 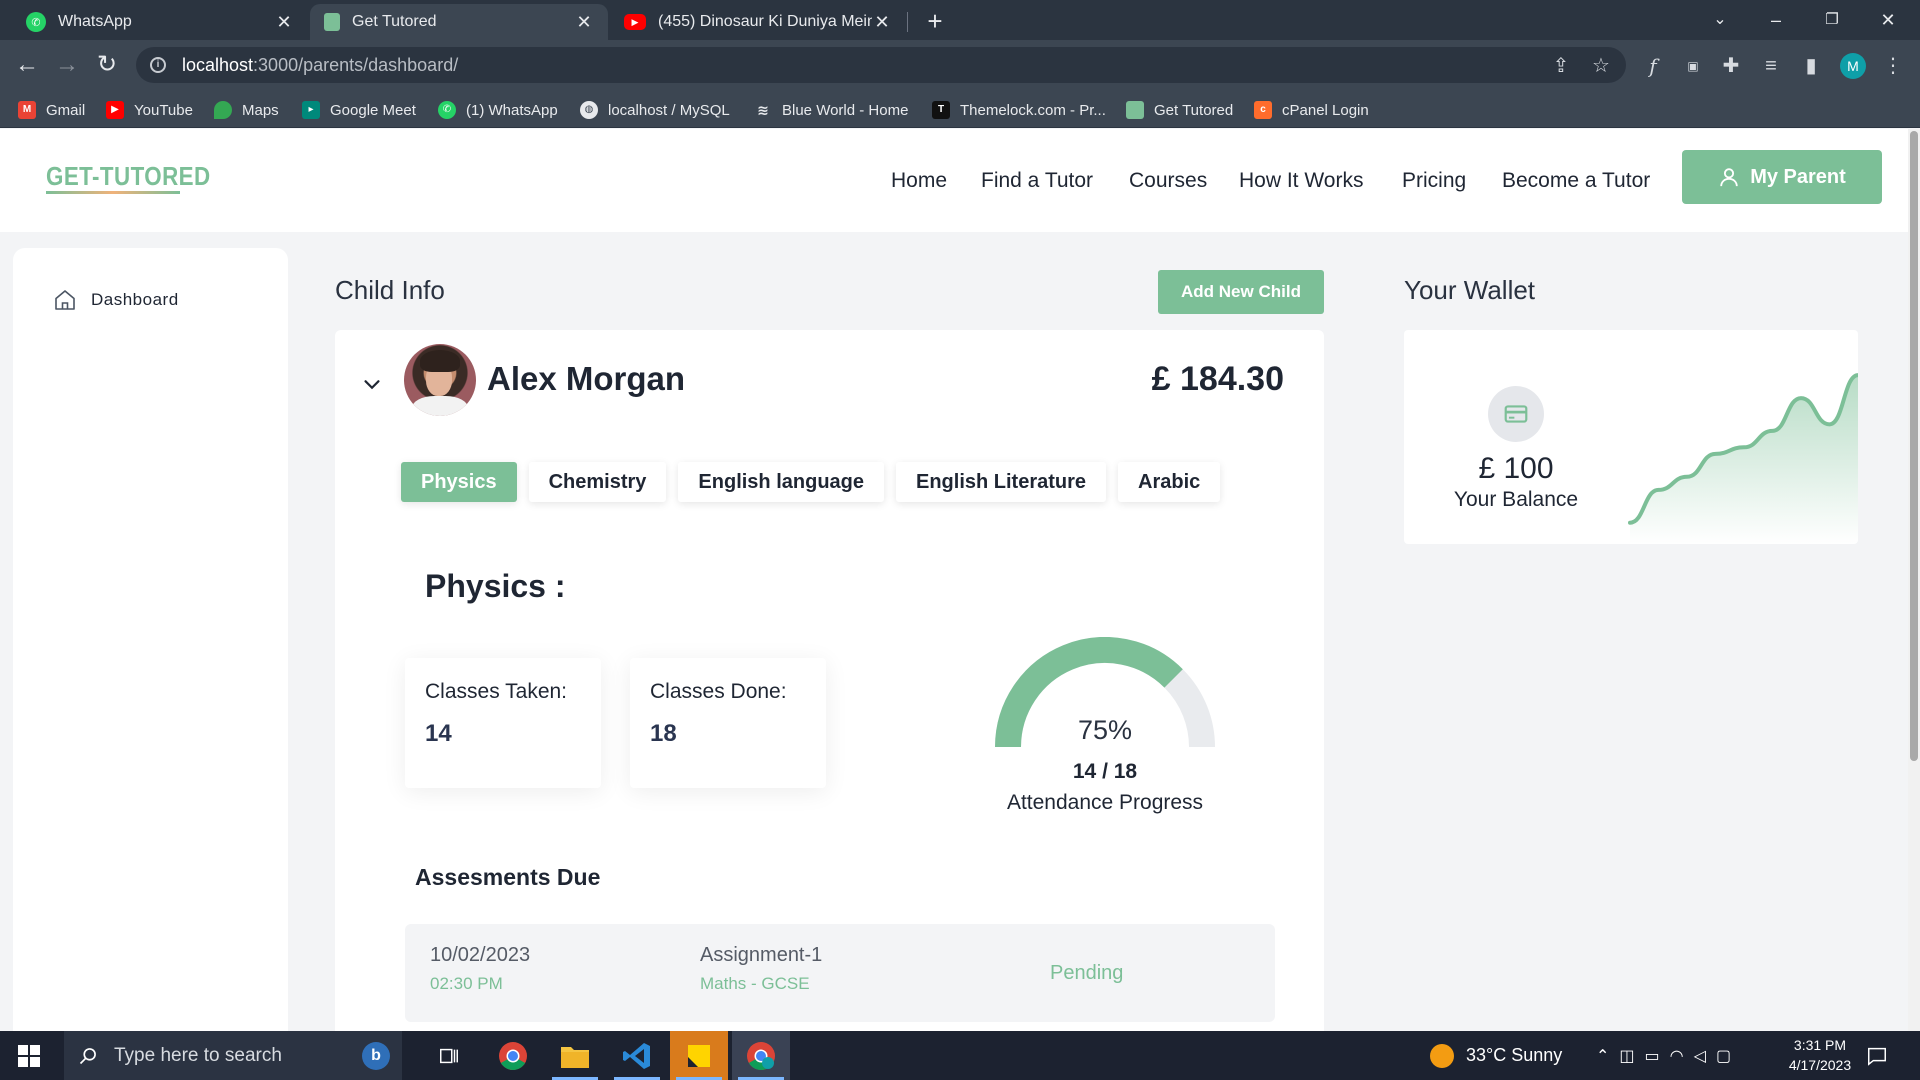 I want to click on bookmark-whatsapp: ✆ (1) WhatsApp, so click(x=498, y=110).